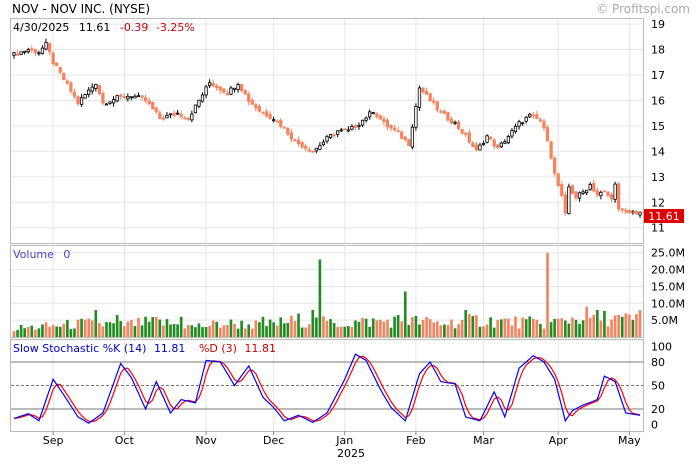  Describe the element at coordinates (661, 346) in the screenshot. I see `stoch-tick-label: 100` at that location.